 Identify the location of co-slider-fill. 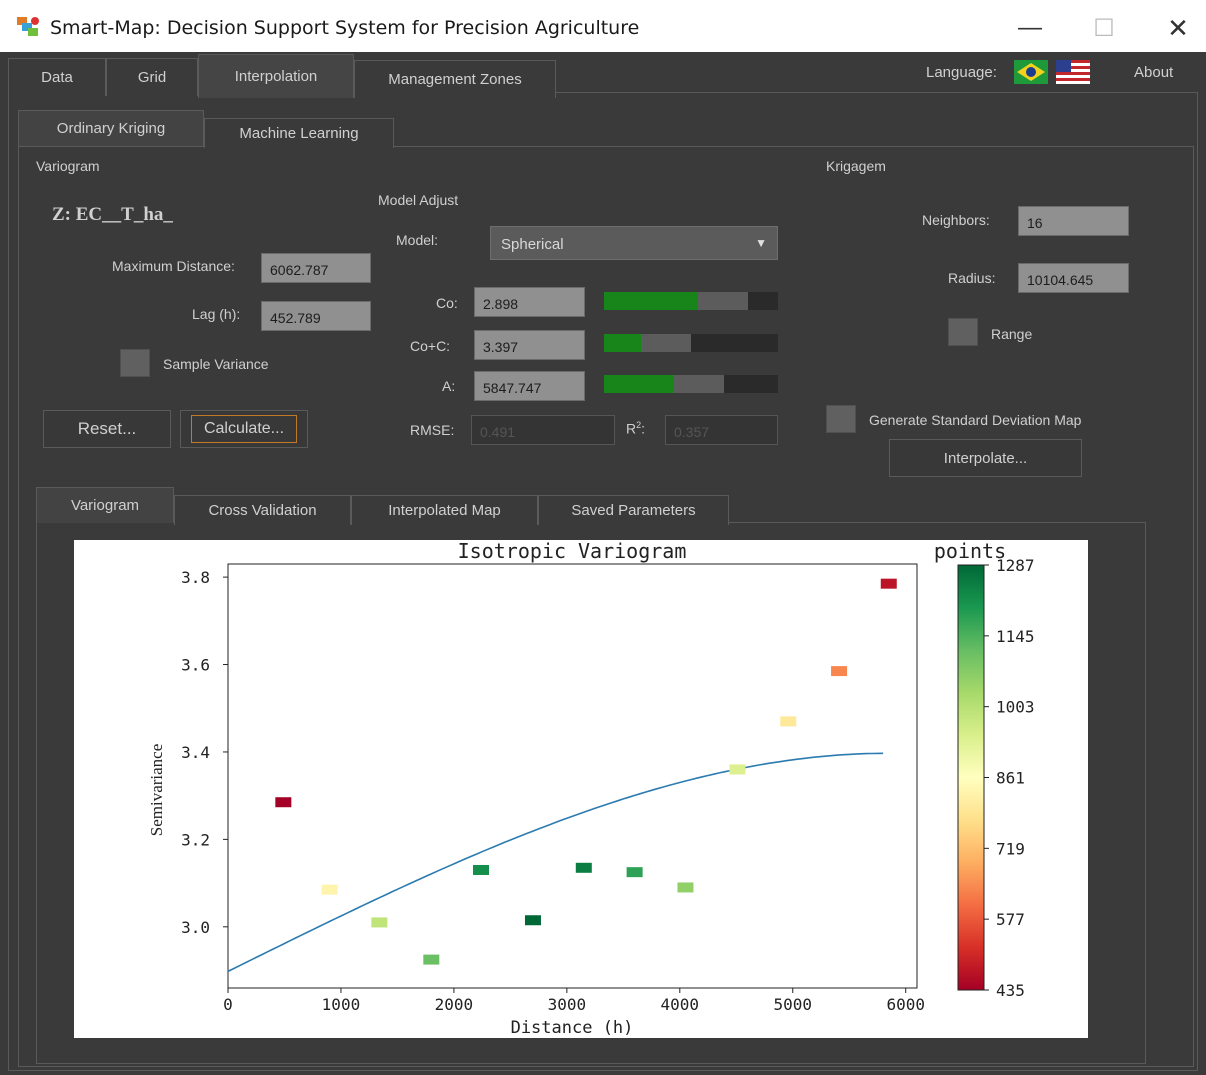
(651, 301).